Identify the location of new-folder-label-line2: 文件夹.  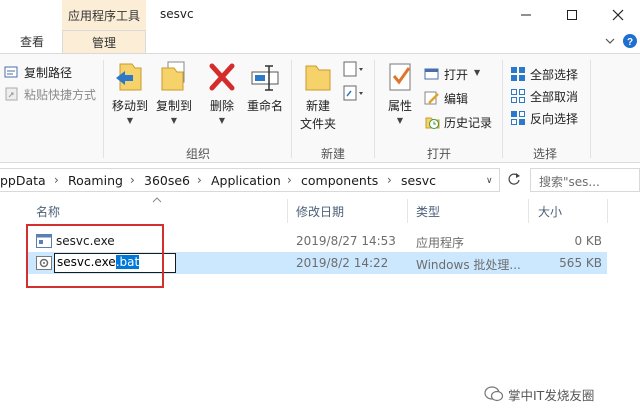
(317, 124).